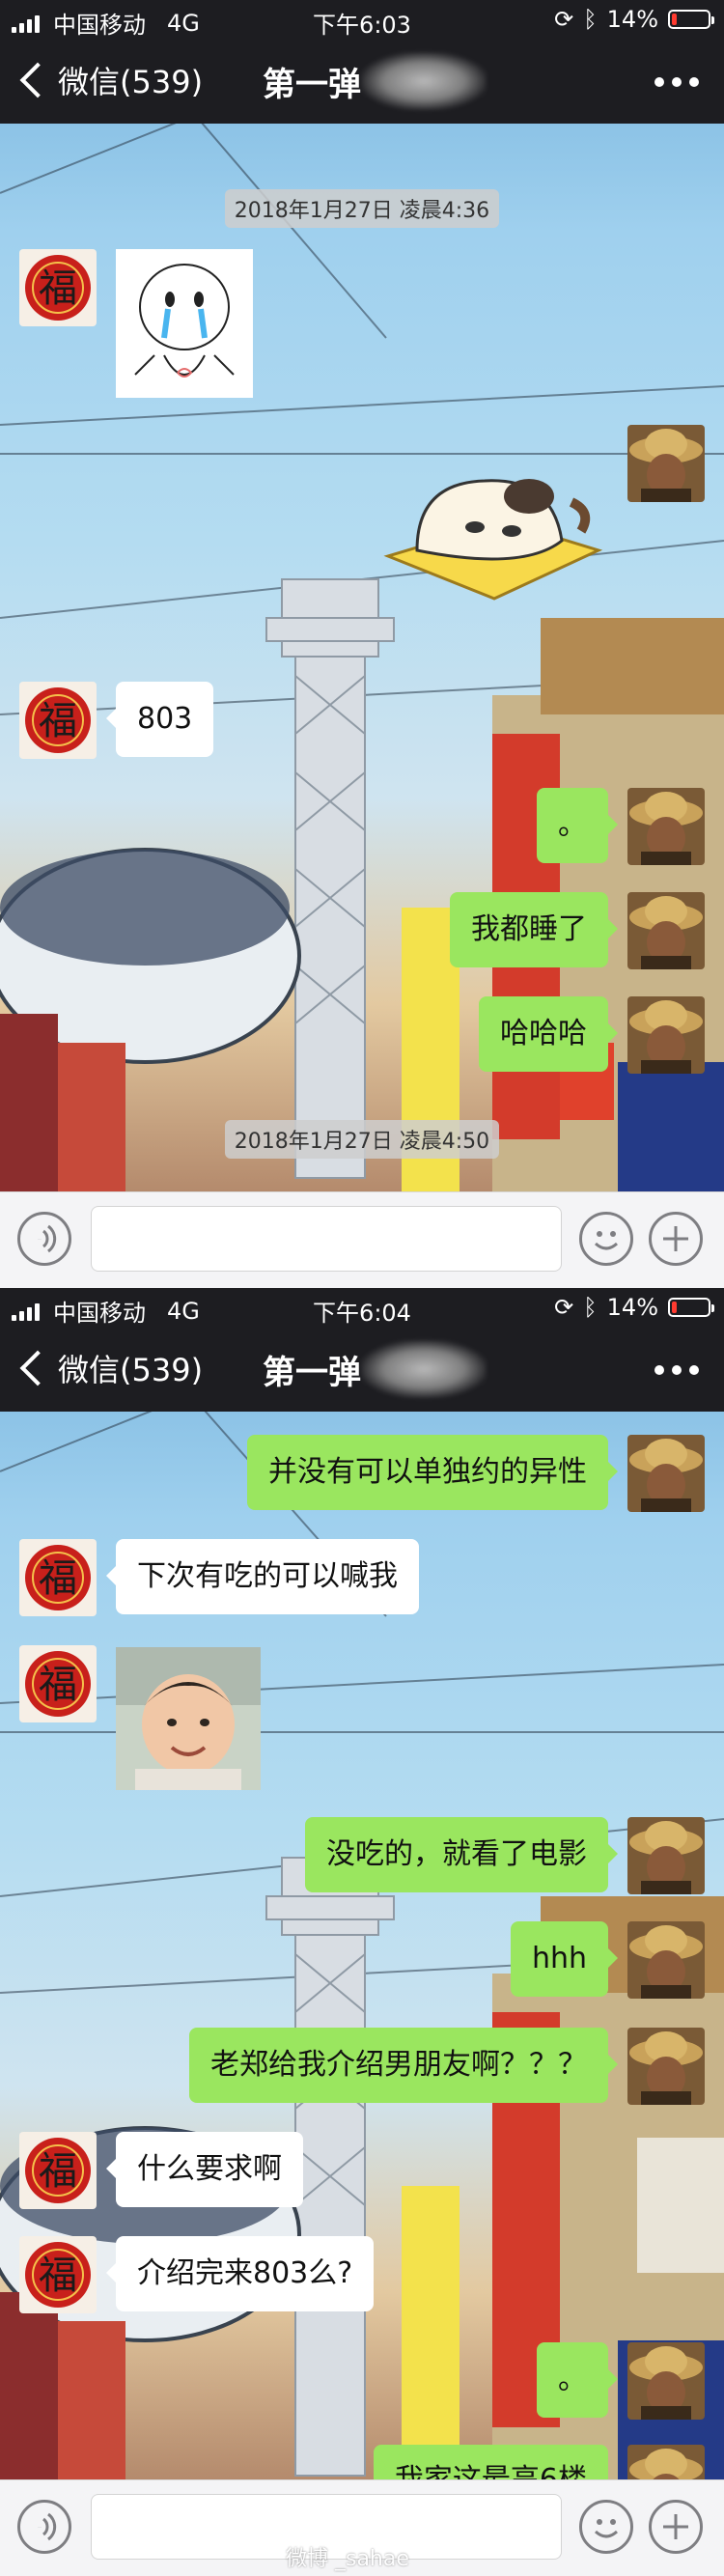 This screenshot has width=724, height=2576. I want to click on message-bubble-incoming: 什么要求啊, so click(205, 2170).